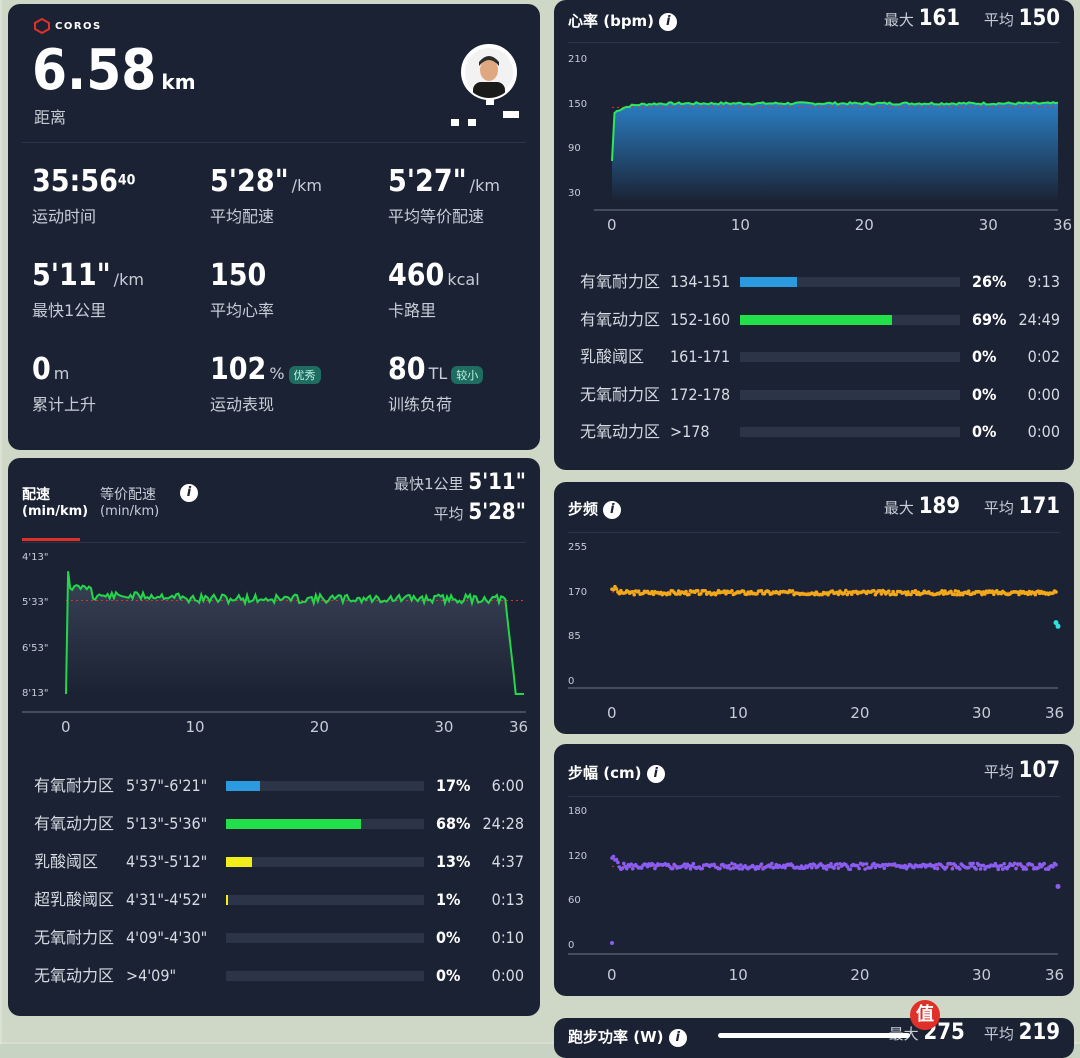 The width and height of the screenshot is (1080, 1058). Describe the element at coordinates (655, 773) in the screenshot. I see `stride-info-icon: i` at that location.